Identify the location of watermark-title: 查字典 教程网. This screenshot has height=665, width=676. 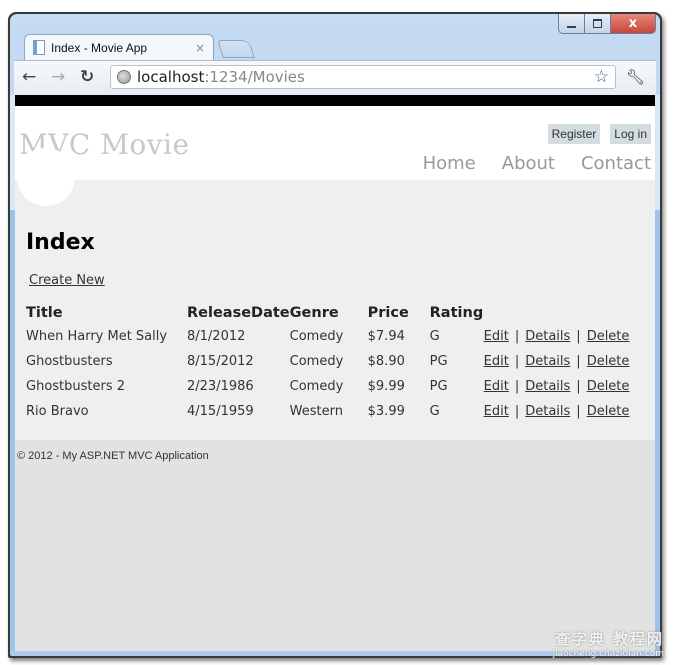
(609, 639).